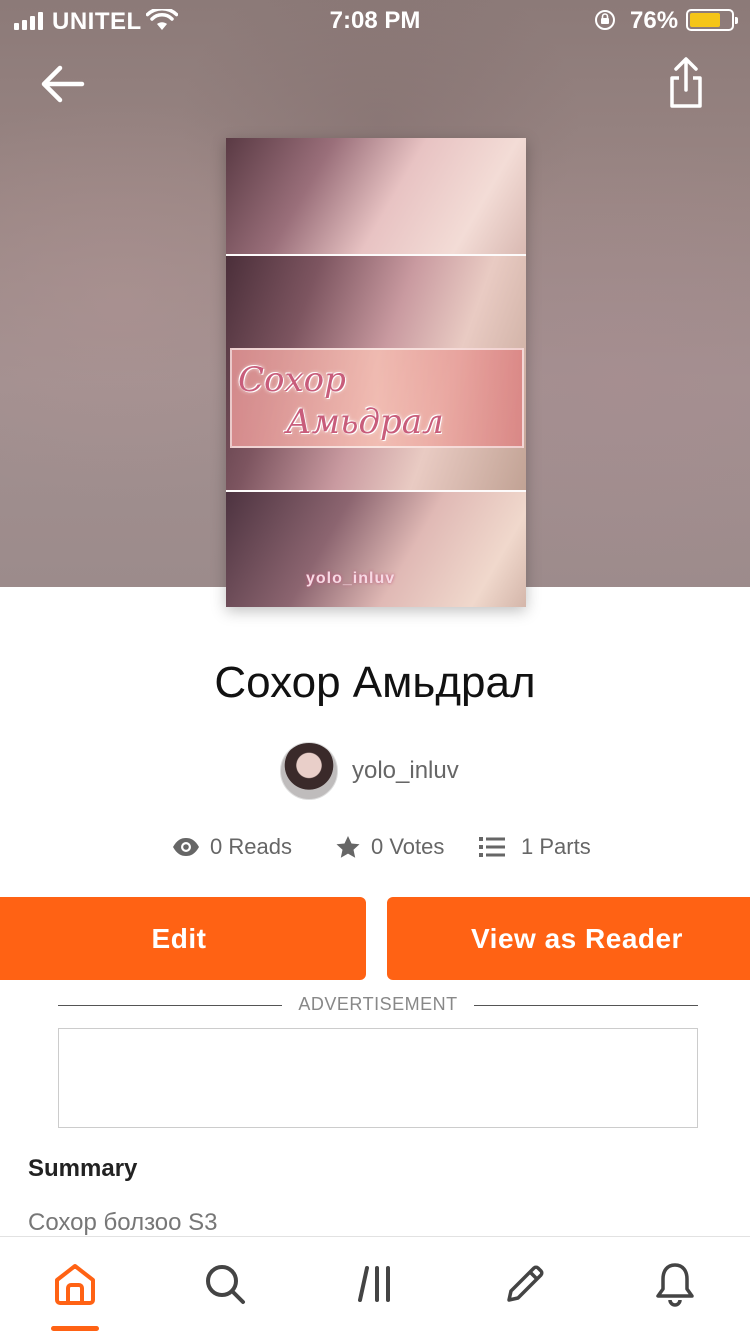  I want to click on cover-title-line: Амьдрал, so click(365, 422).